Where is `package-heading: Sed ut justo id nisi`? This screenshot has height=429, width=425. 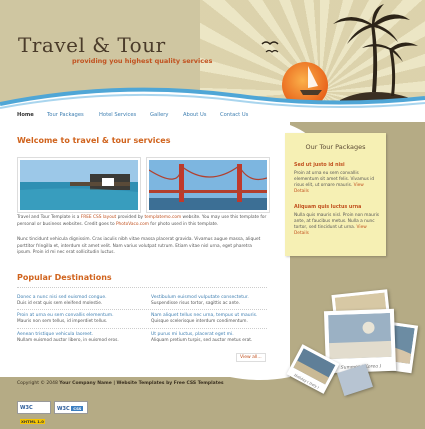
package-heading: Sed ut justo id nisi is located at coordinates (319, 165).